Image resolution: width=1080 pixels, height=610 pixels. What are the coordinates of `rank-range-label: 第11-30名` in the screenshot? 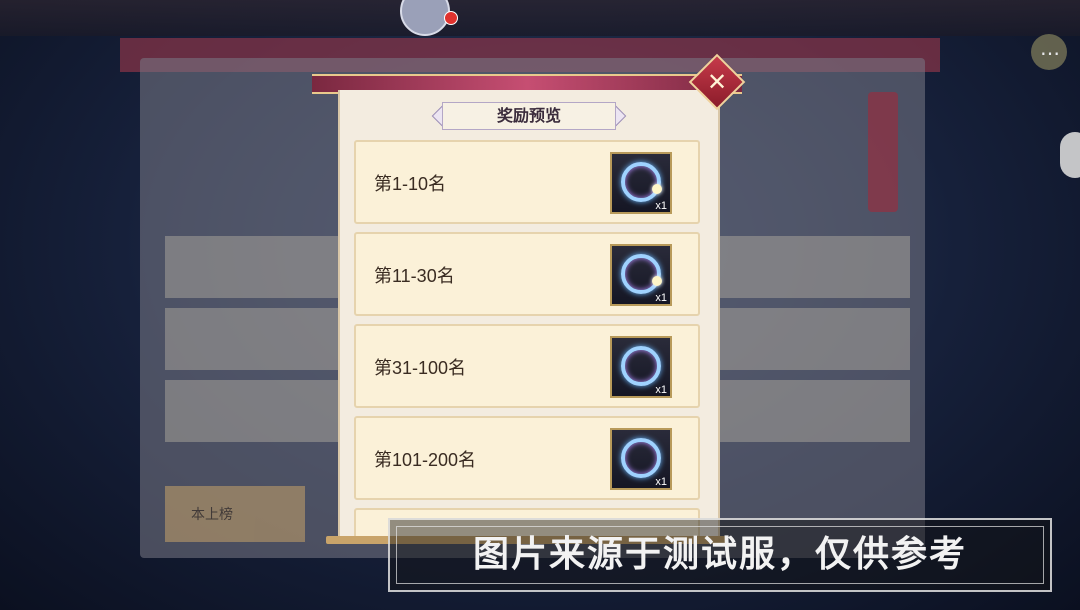 It's located at (414, 276).